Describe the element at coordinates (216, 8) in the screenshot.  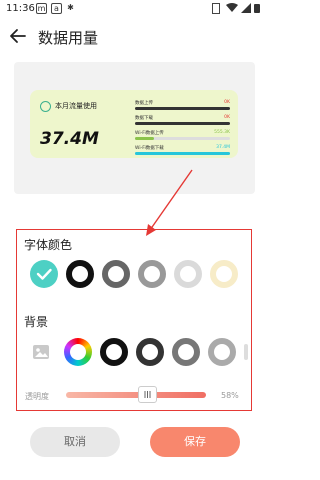
I see `vibrate-icon` at that location.